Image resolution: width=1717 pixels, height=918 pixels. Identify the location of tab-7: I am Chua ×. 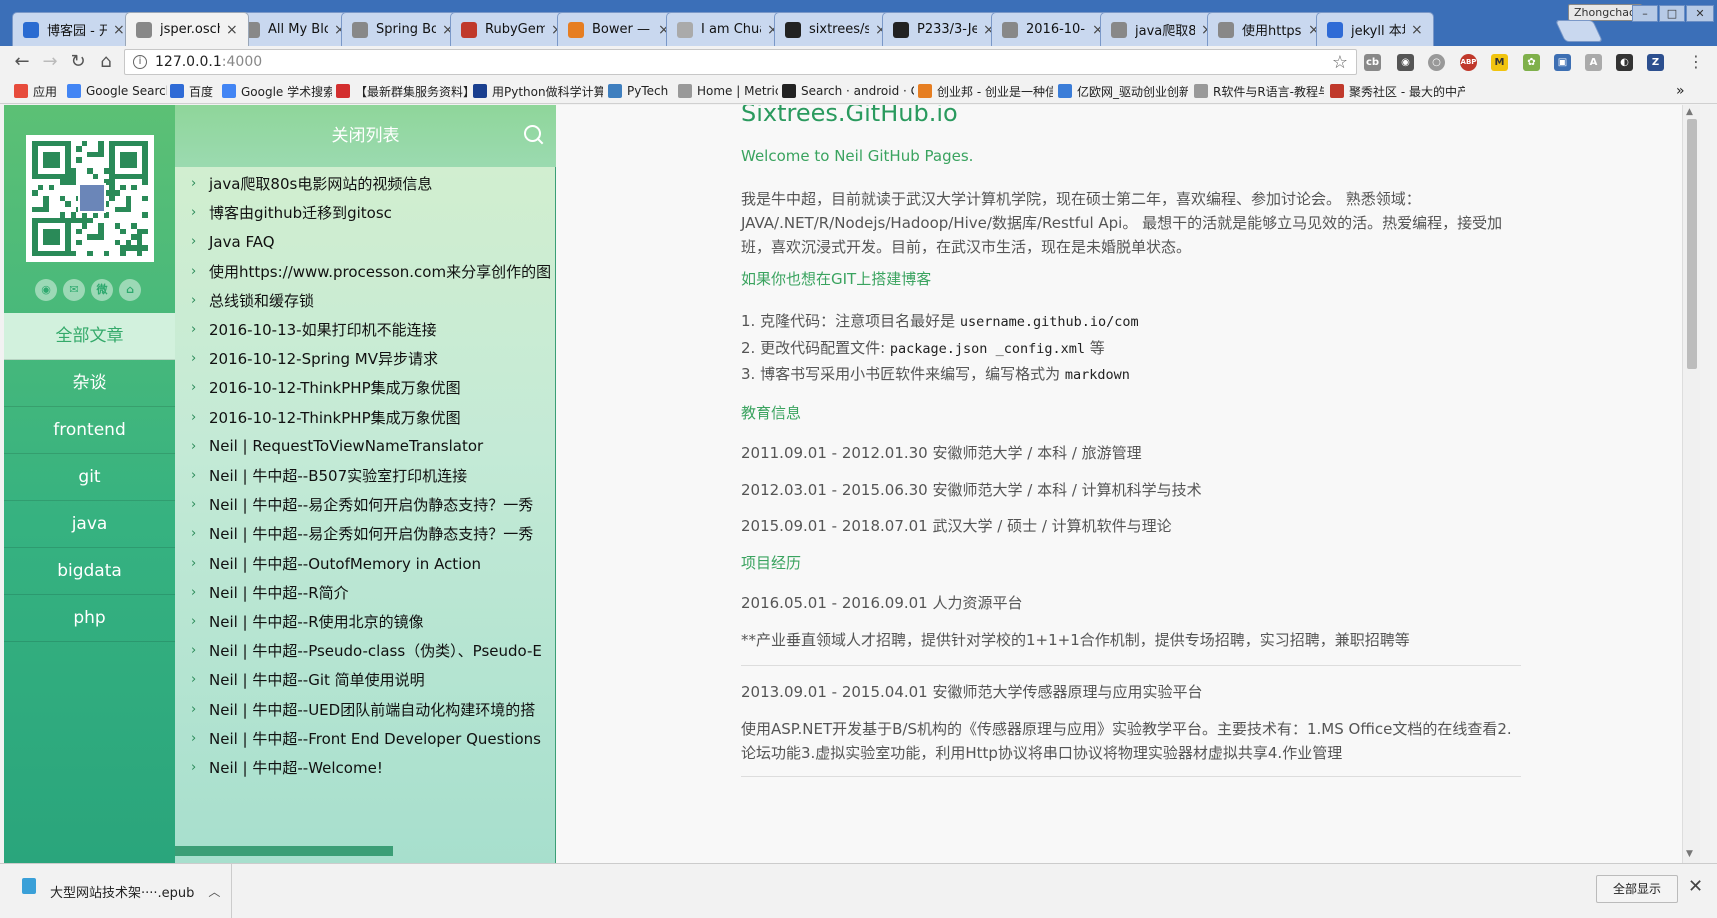
(728, 29).